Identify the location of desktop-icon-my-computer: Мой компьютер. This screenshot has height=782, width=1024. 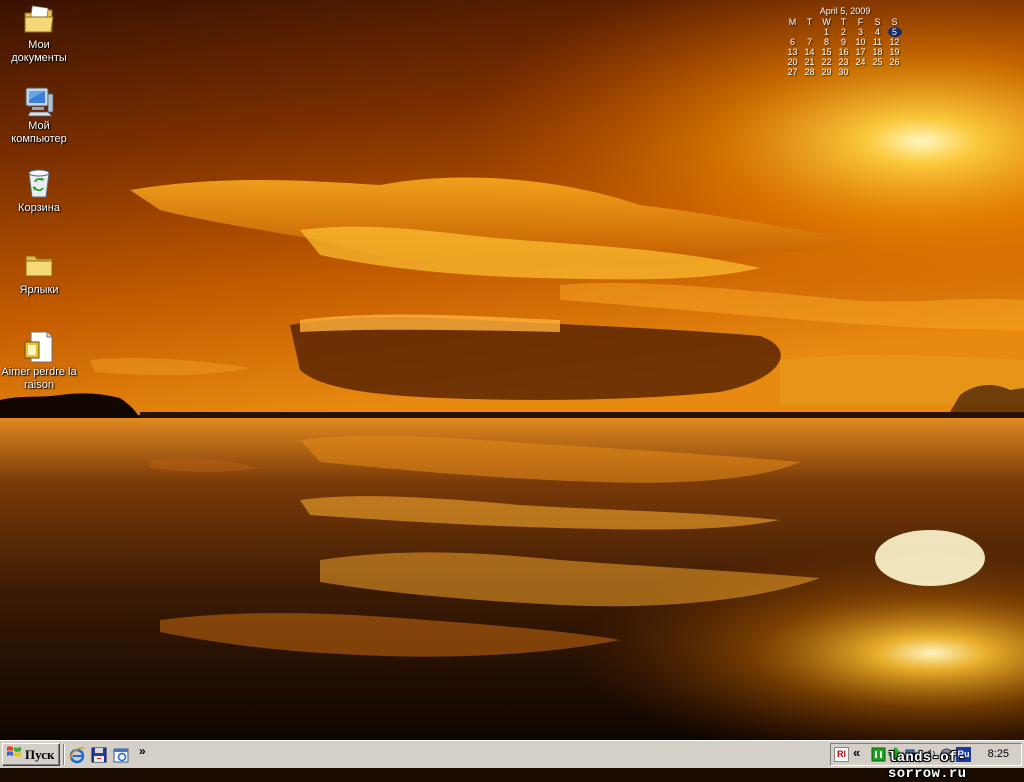
(39, 115).